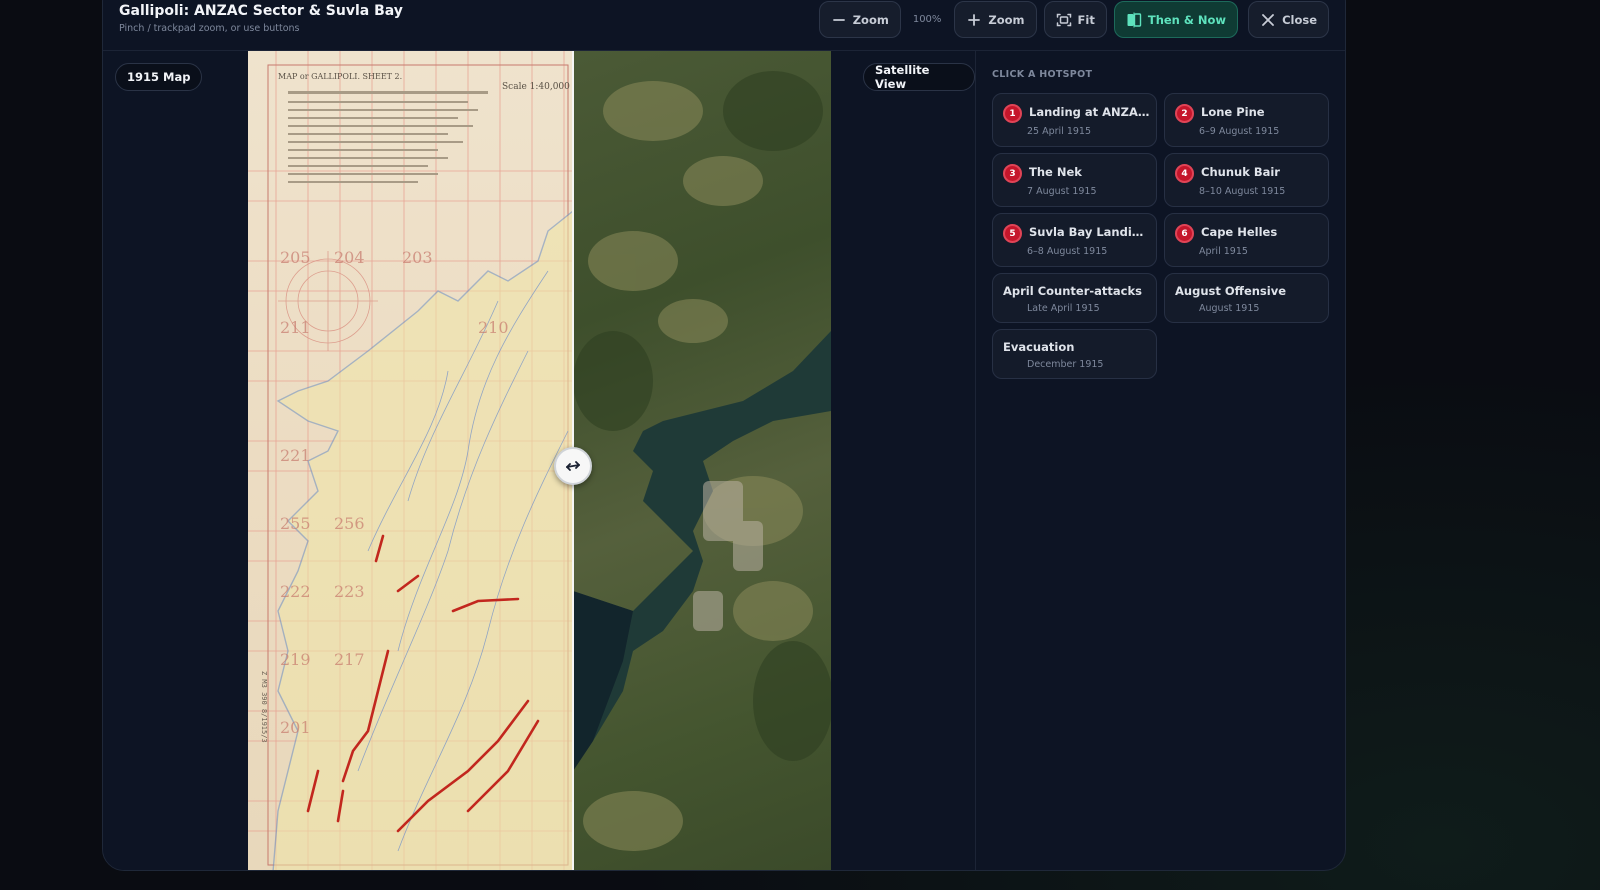 The width and height of the screenshot is (1600, 890). Describe the element at coordinates (536, 87) in the screenshot. I see `historic-map-scale: Scale 1:40,000` at that location.